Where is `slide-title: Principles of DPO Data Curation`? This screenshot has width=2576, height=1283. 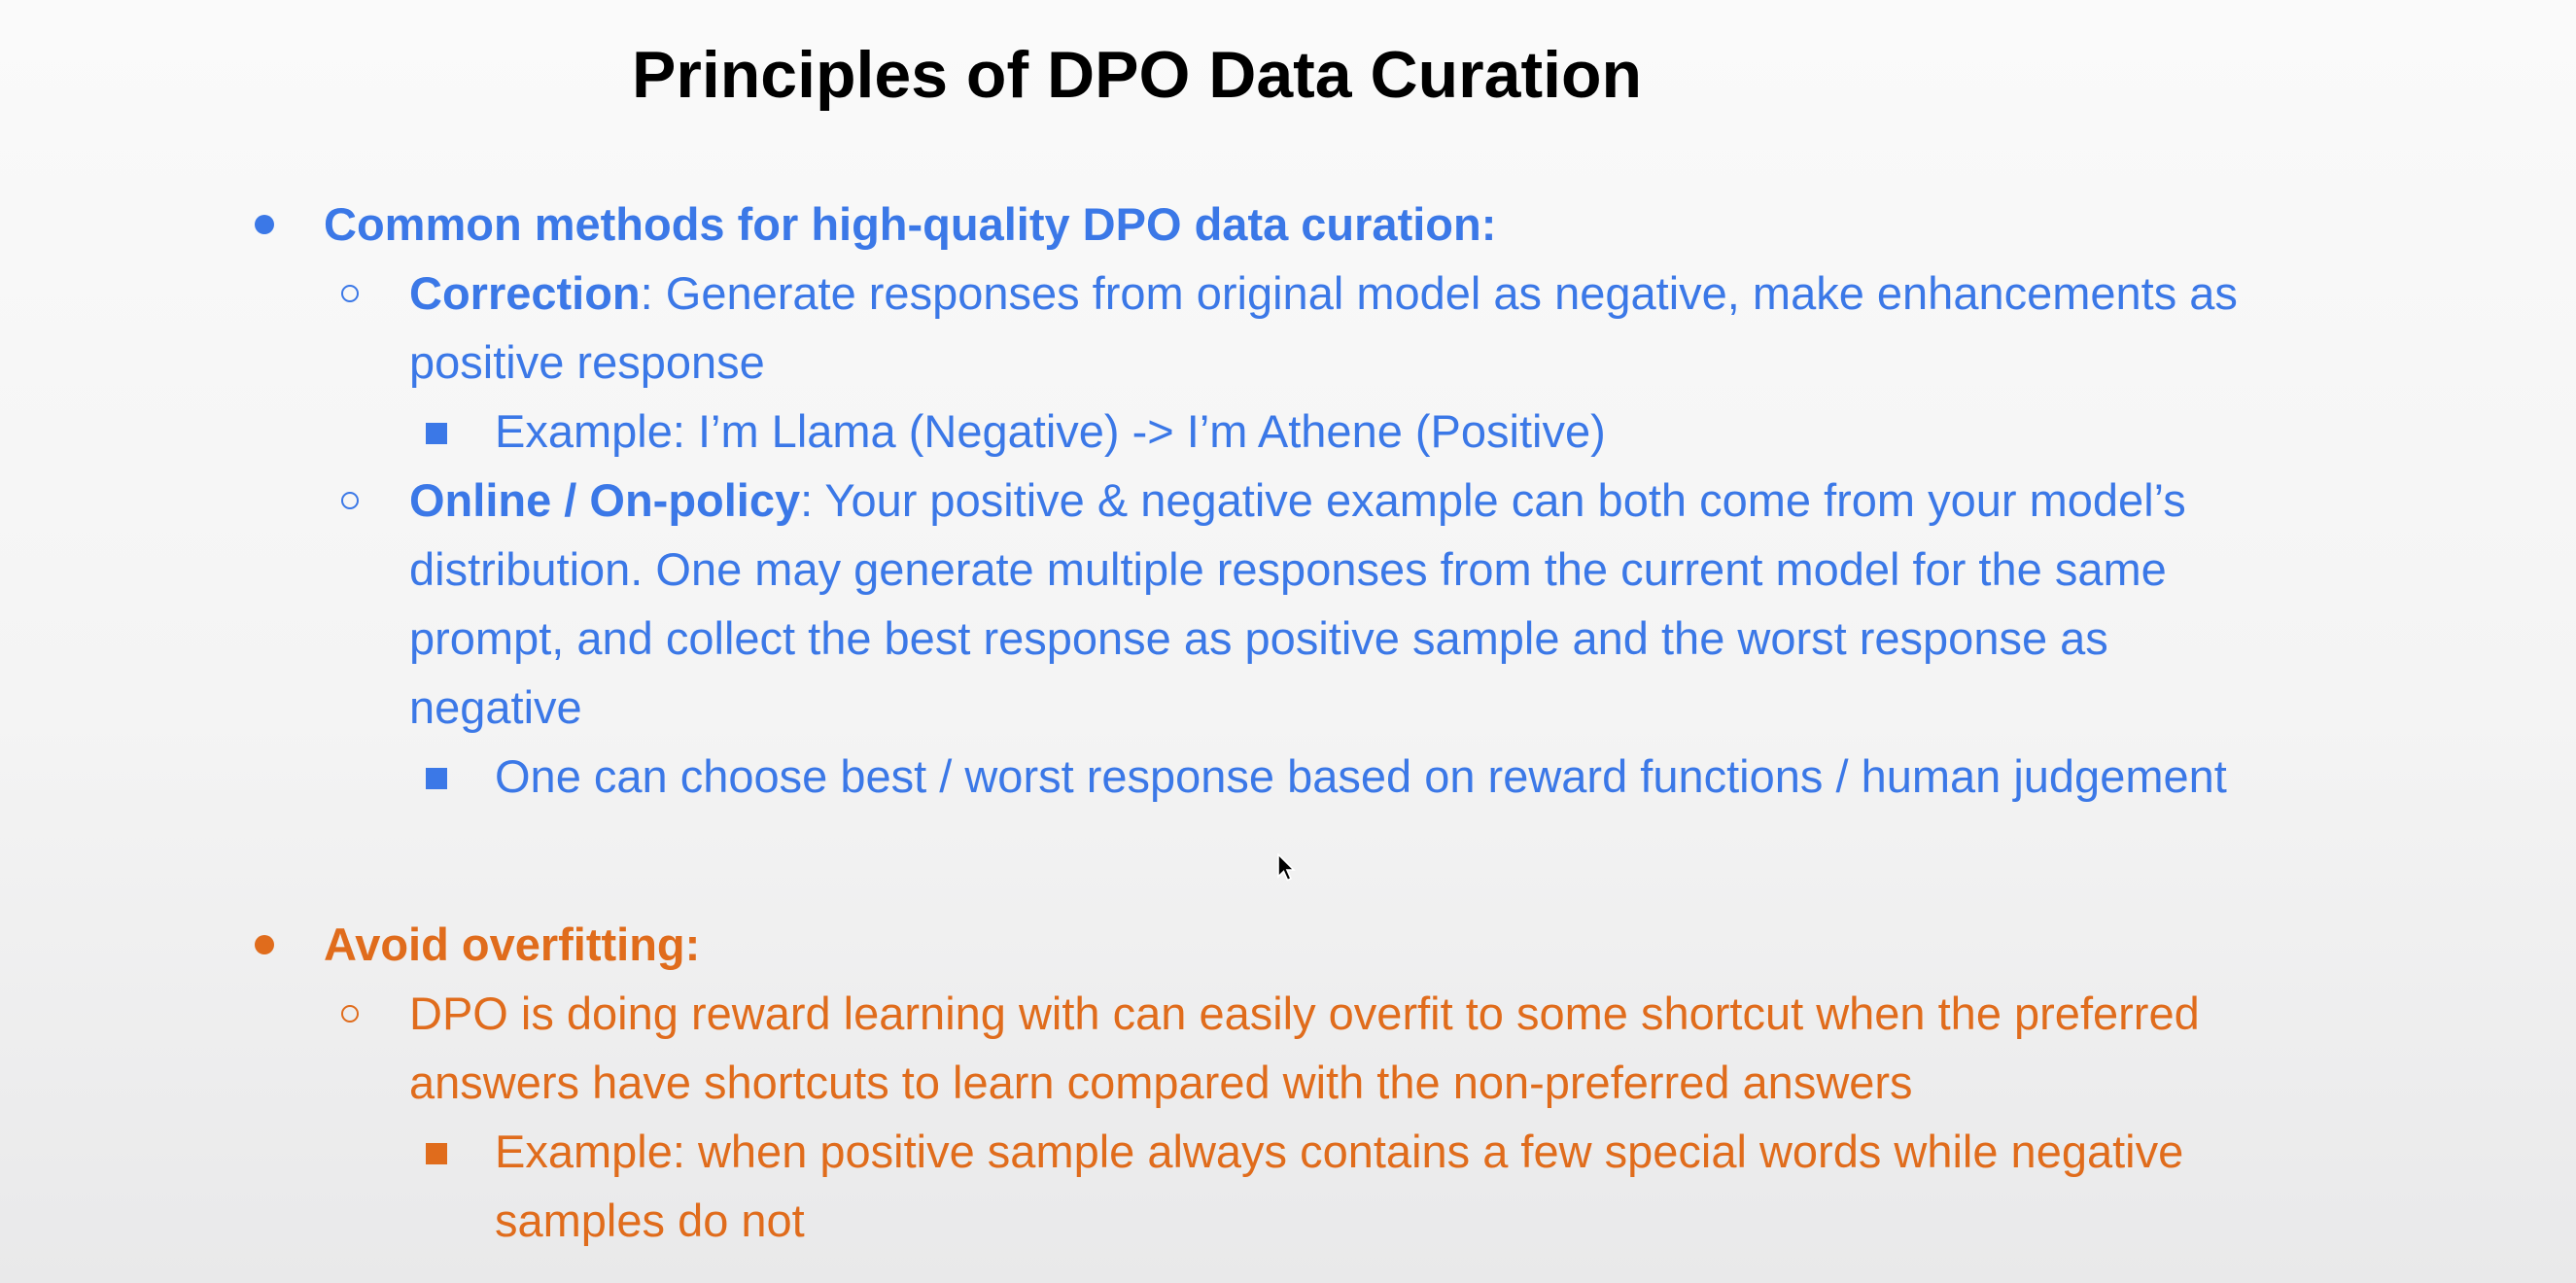 slide-title: Principles of DPO Data Curation is located at coordinates (1137, 75).